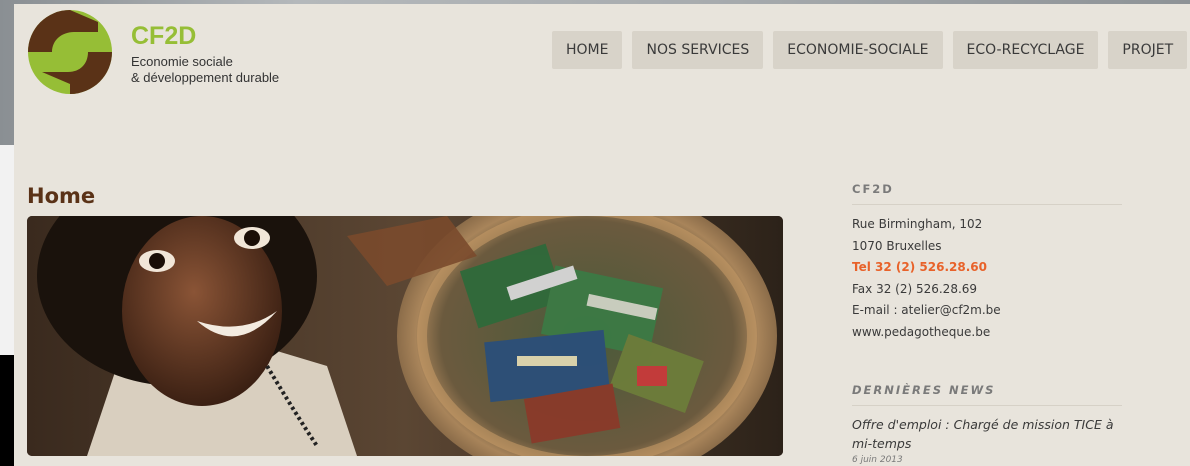 This screenshot has width=1190, height=466. I want to click on contact-city: 1070 Bruxelles, so click(897, 245).